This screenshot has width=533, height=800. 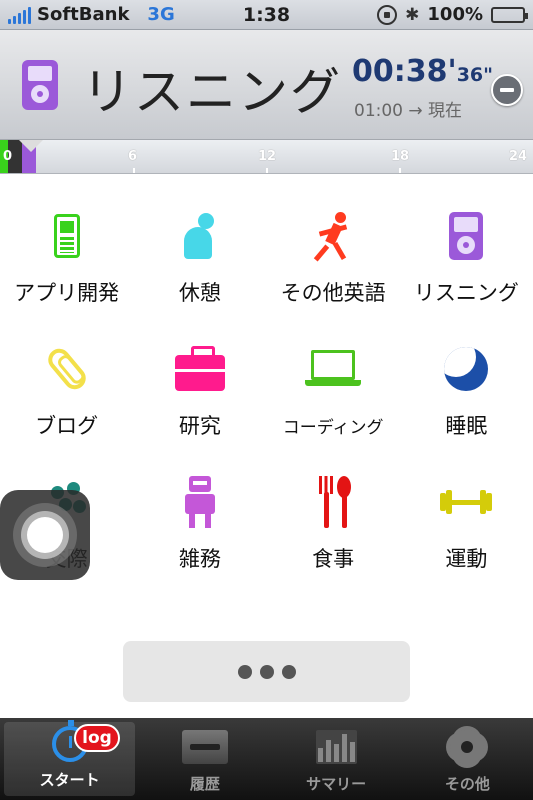 I want to click on tab-history: 履歴, so click(x=204, y=759).